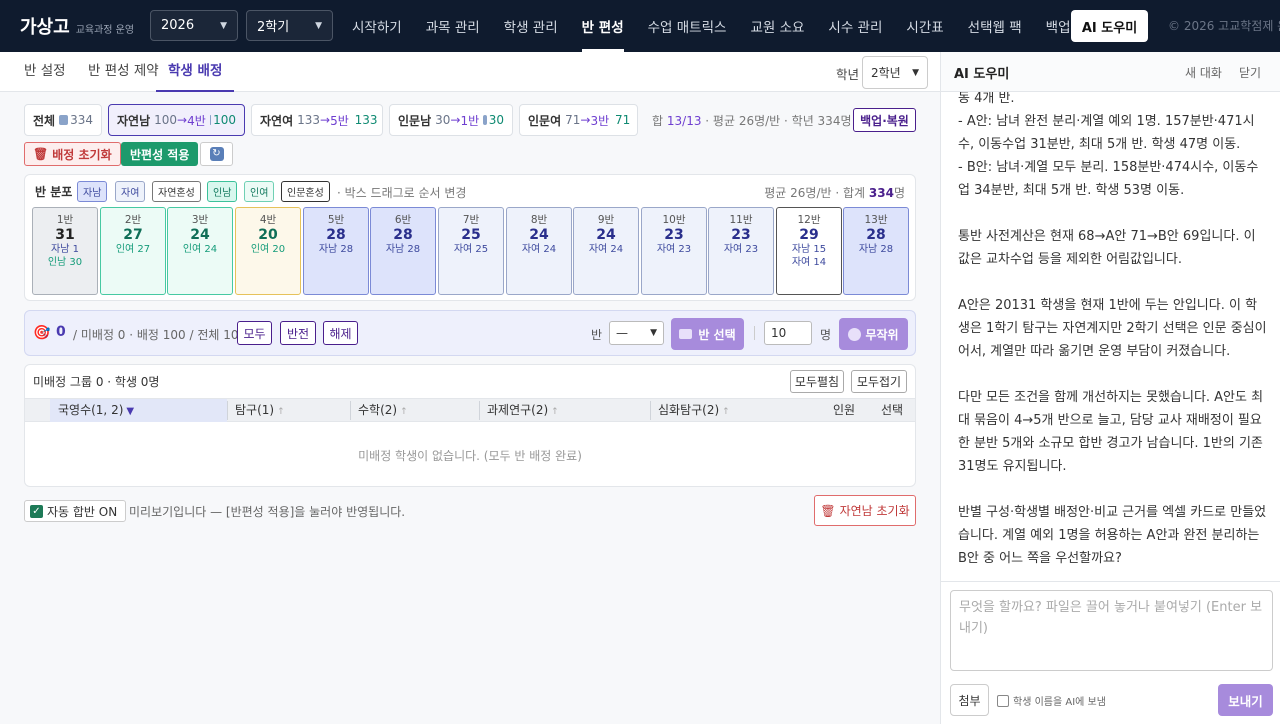  Describe the element at coordinates (403, 251) in the screenshot. I see `class-box: 6반 28 자남 28` at that location.